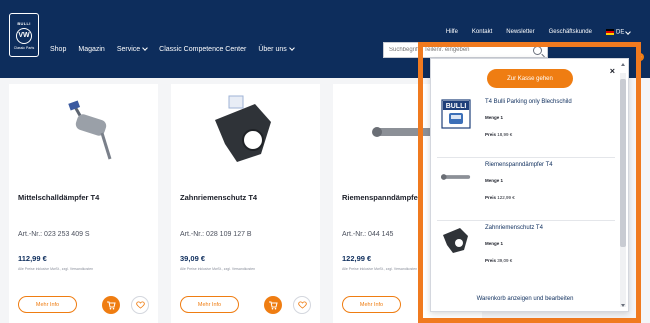 Image resolution: width=650 pixels, height=323 pixels. I want to click on bulli-sign-icon: BULLI, so click(456, 114).